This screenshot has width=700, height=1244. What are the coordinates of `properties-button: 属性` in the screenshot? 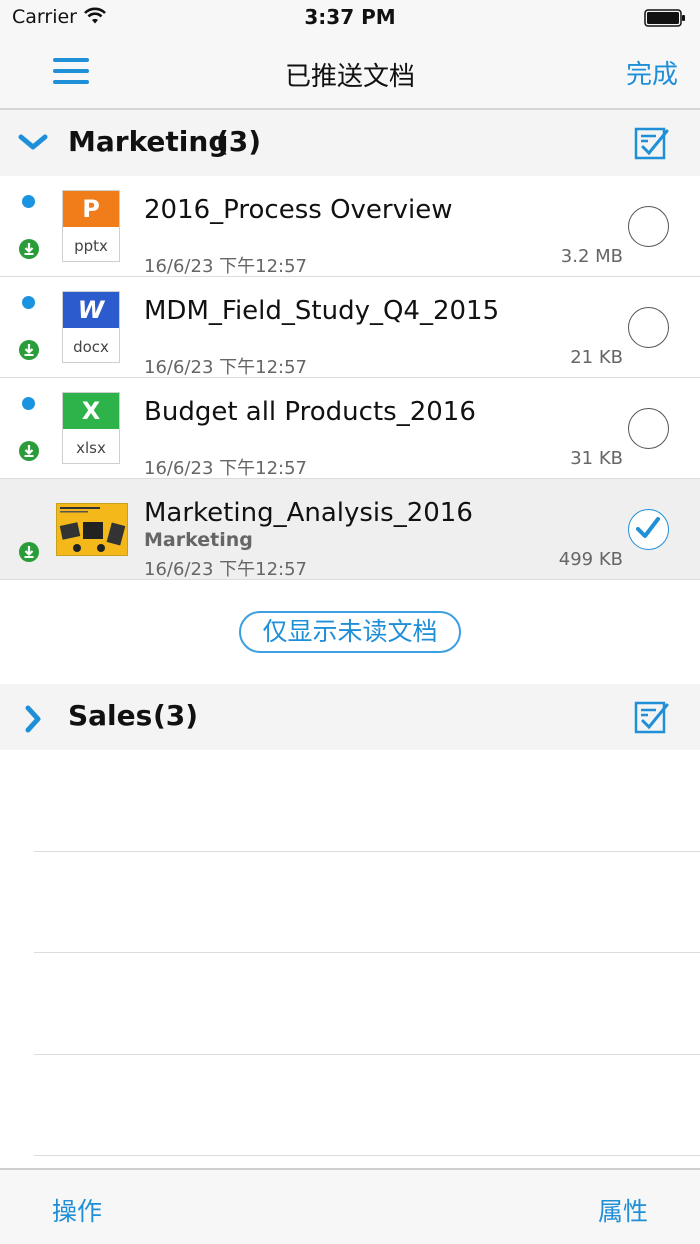 It's located at (623, 1210).